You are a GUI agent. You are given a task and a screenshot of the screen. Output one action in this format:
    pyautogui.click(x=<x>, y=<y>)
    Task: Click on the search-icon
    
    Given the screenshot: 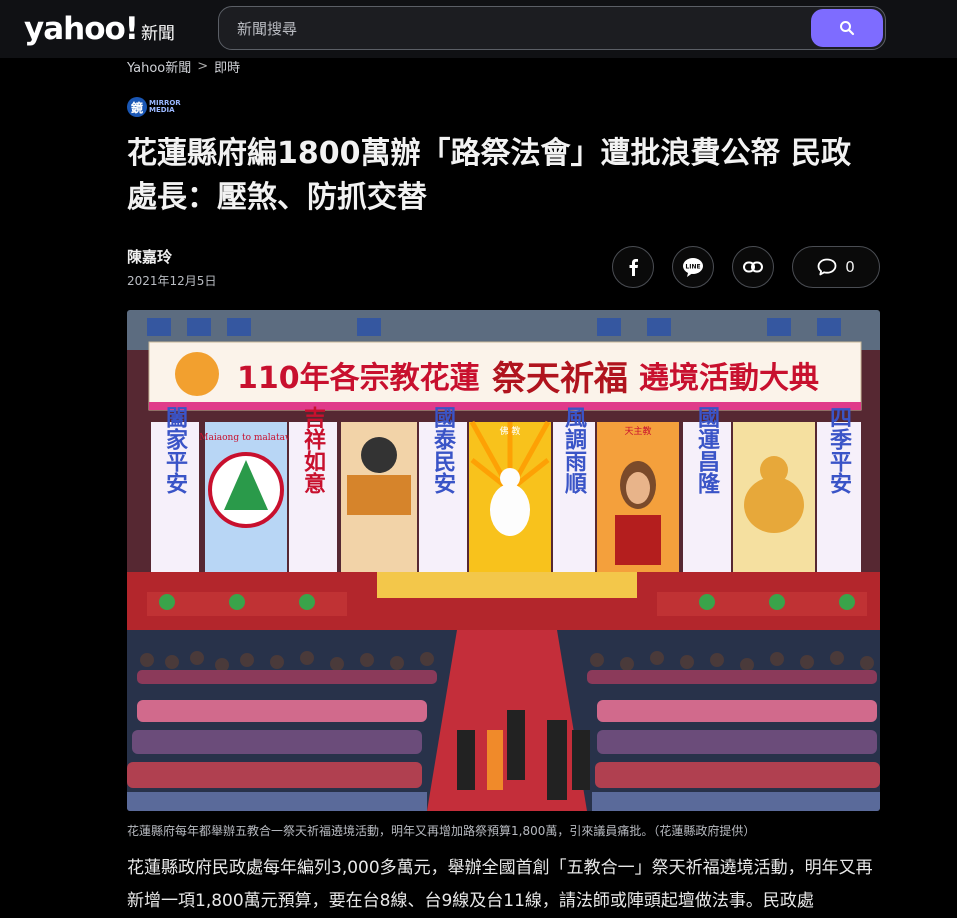 What is the action you would take?
    pyautogui.click(x=847, y=28)
    